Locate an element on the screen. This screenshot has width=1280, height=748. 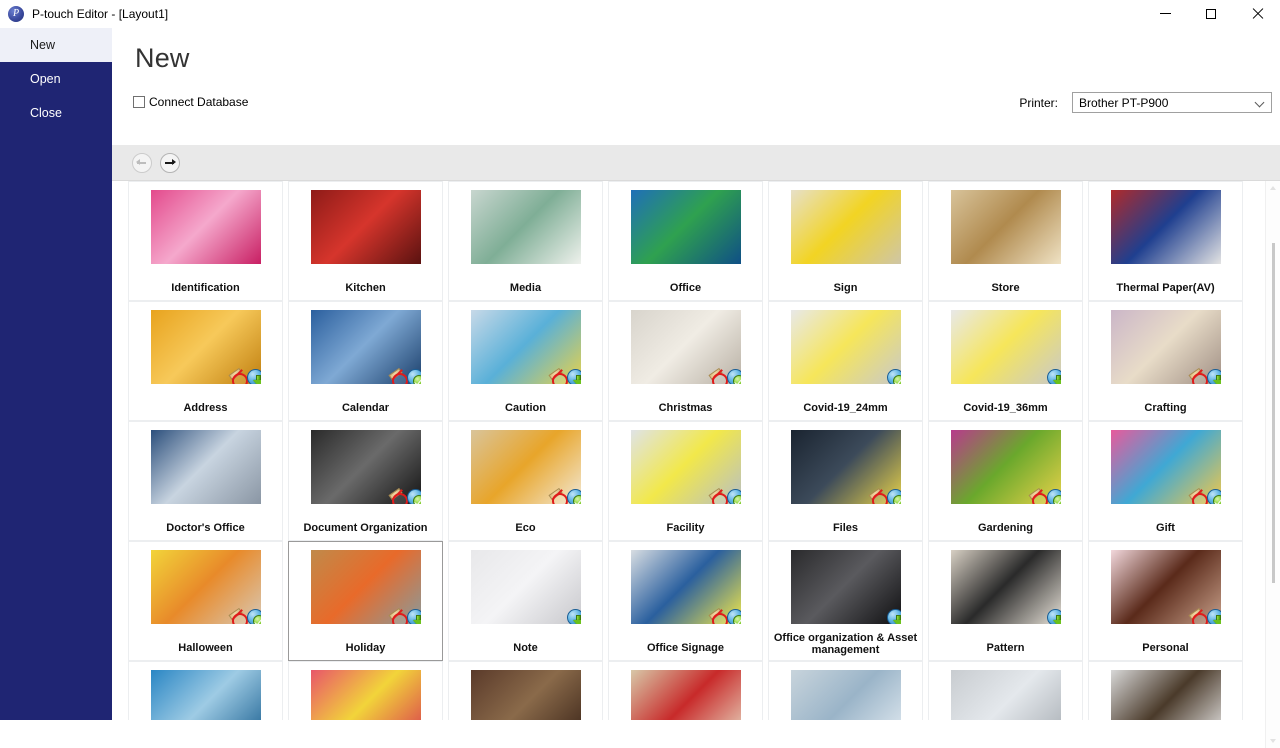
category-tile: Personal is located at coordinates (1165, 601).